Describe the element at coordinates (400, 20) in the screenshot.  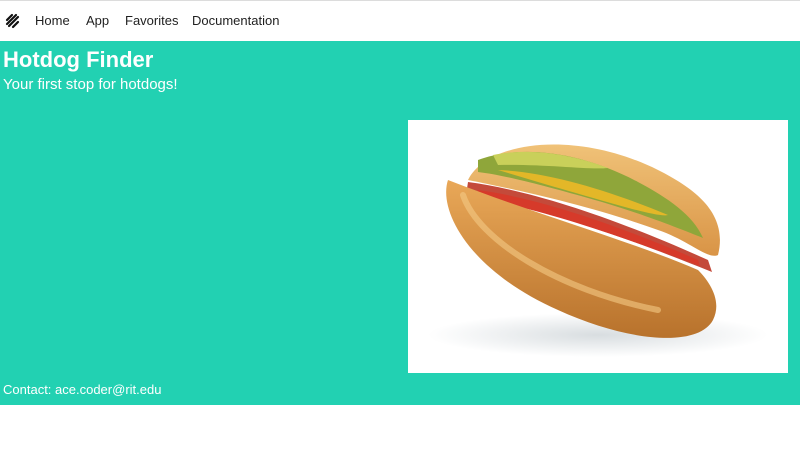
I see `navbar: Home App Favorites Documentation` at that location.